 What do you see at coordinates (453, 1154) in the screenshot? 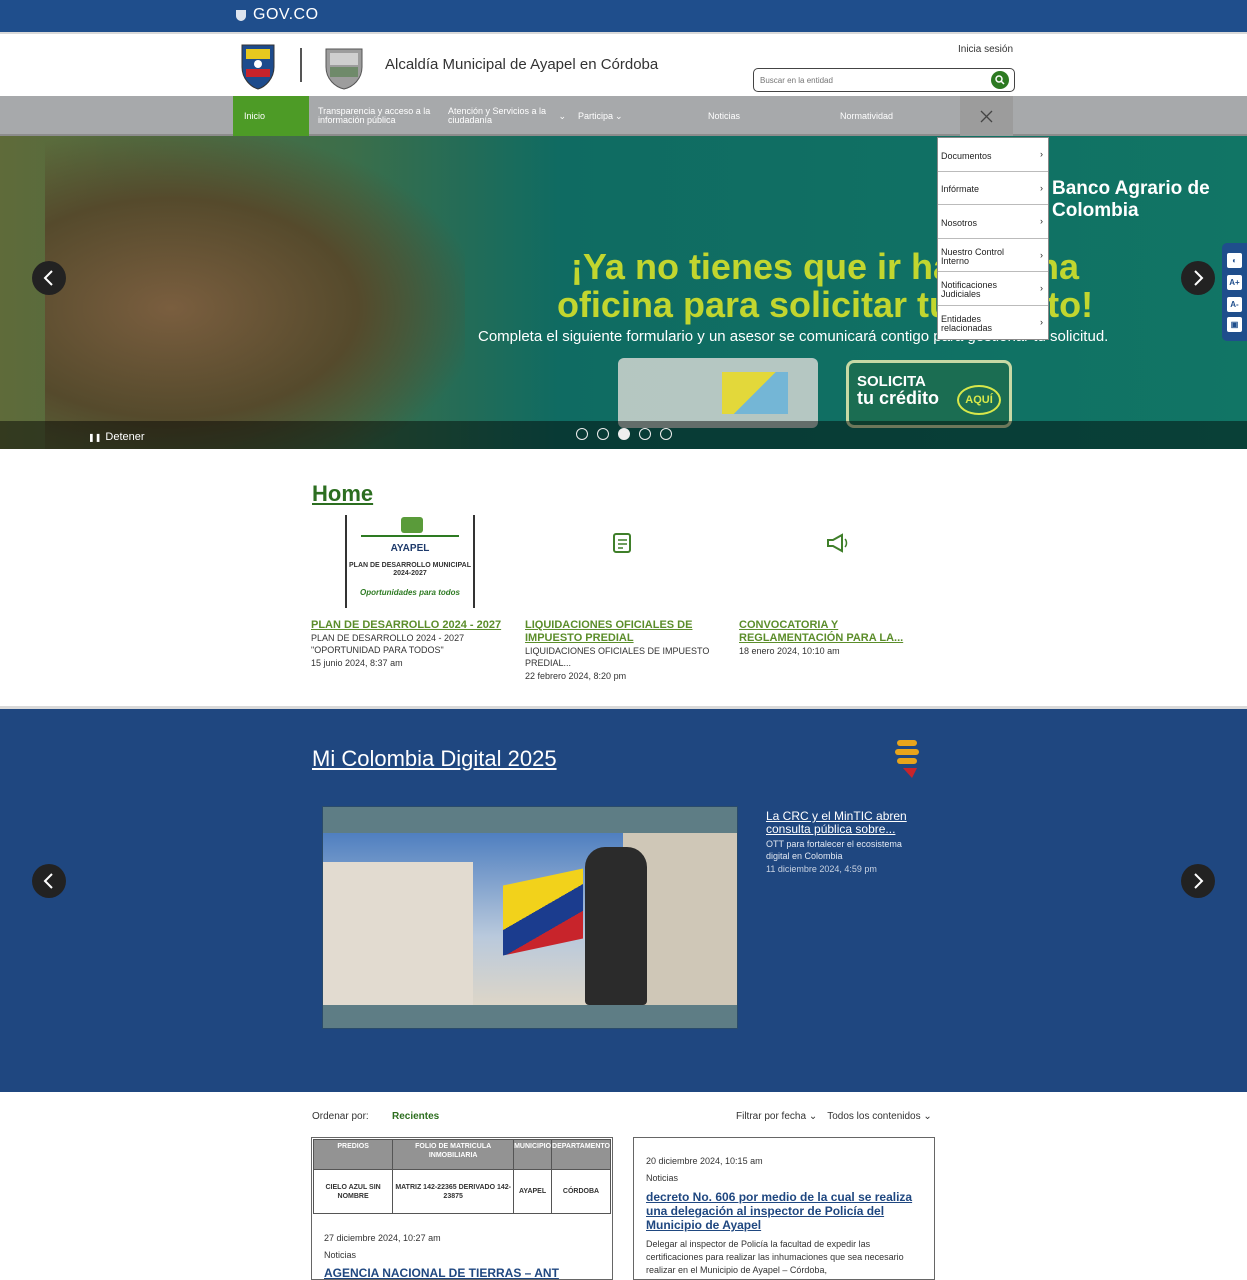
I see `table-header: FOLIO DE MATRICULA INMOBILIARIA` at bounding box center [453, 1154].